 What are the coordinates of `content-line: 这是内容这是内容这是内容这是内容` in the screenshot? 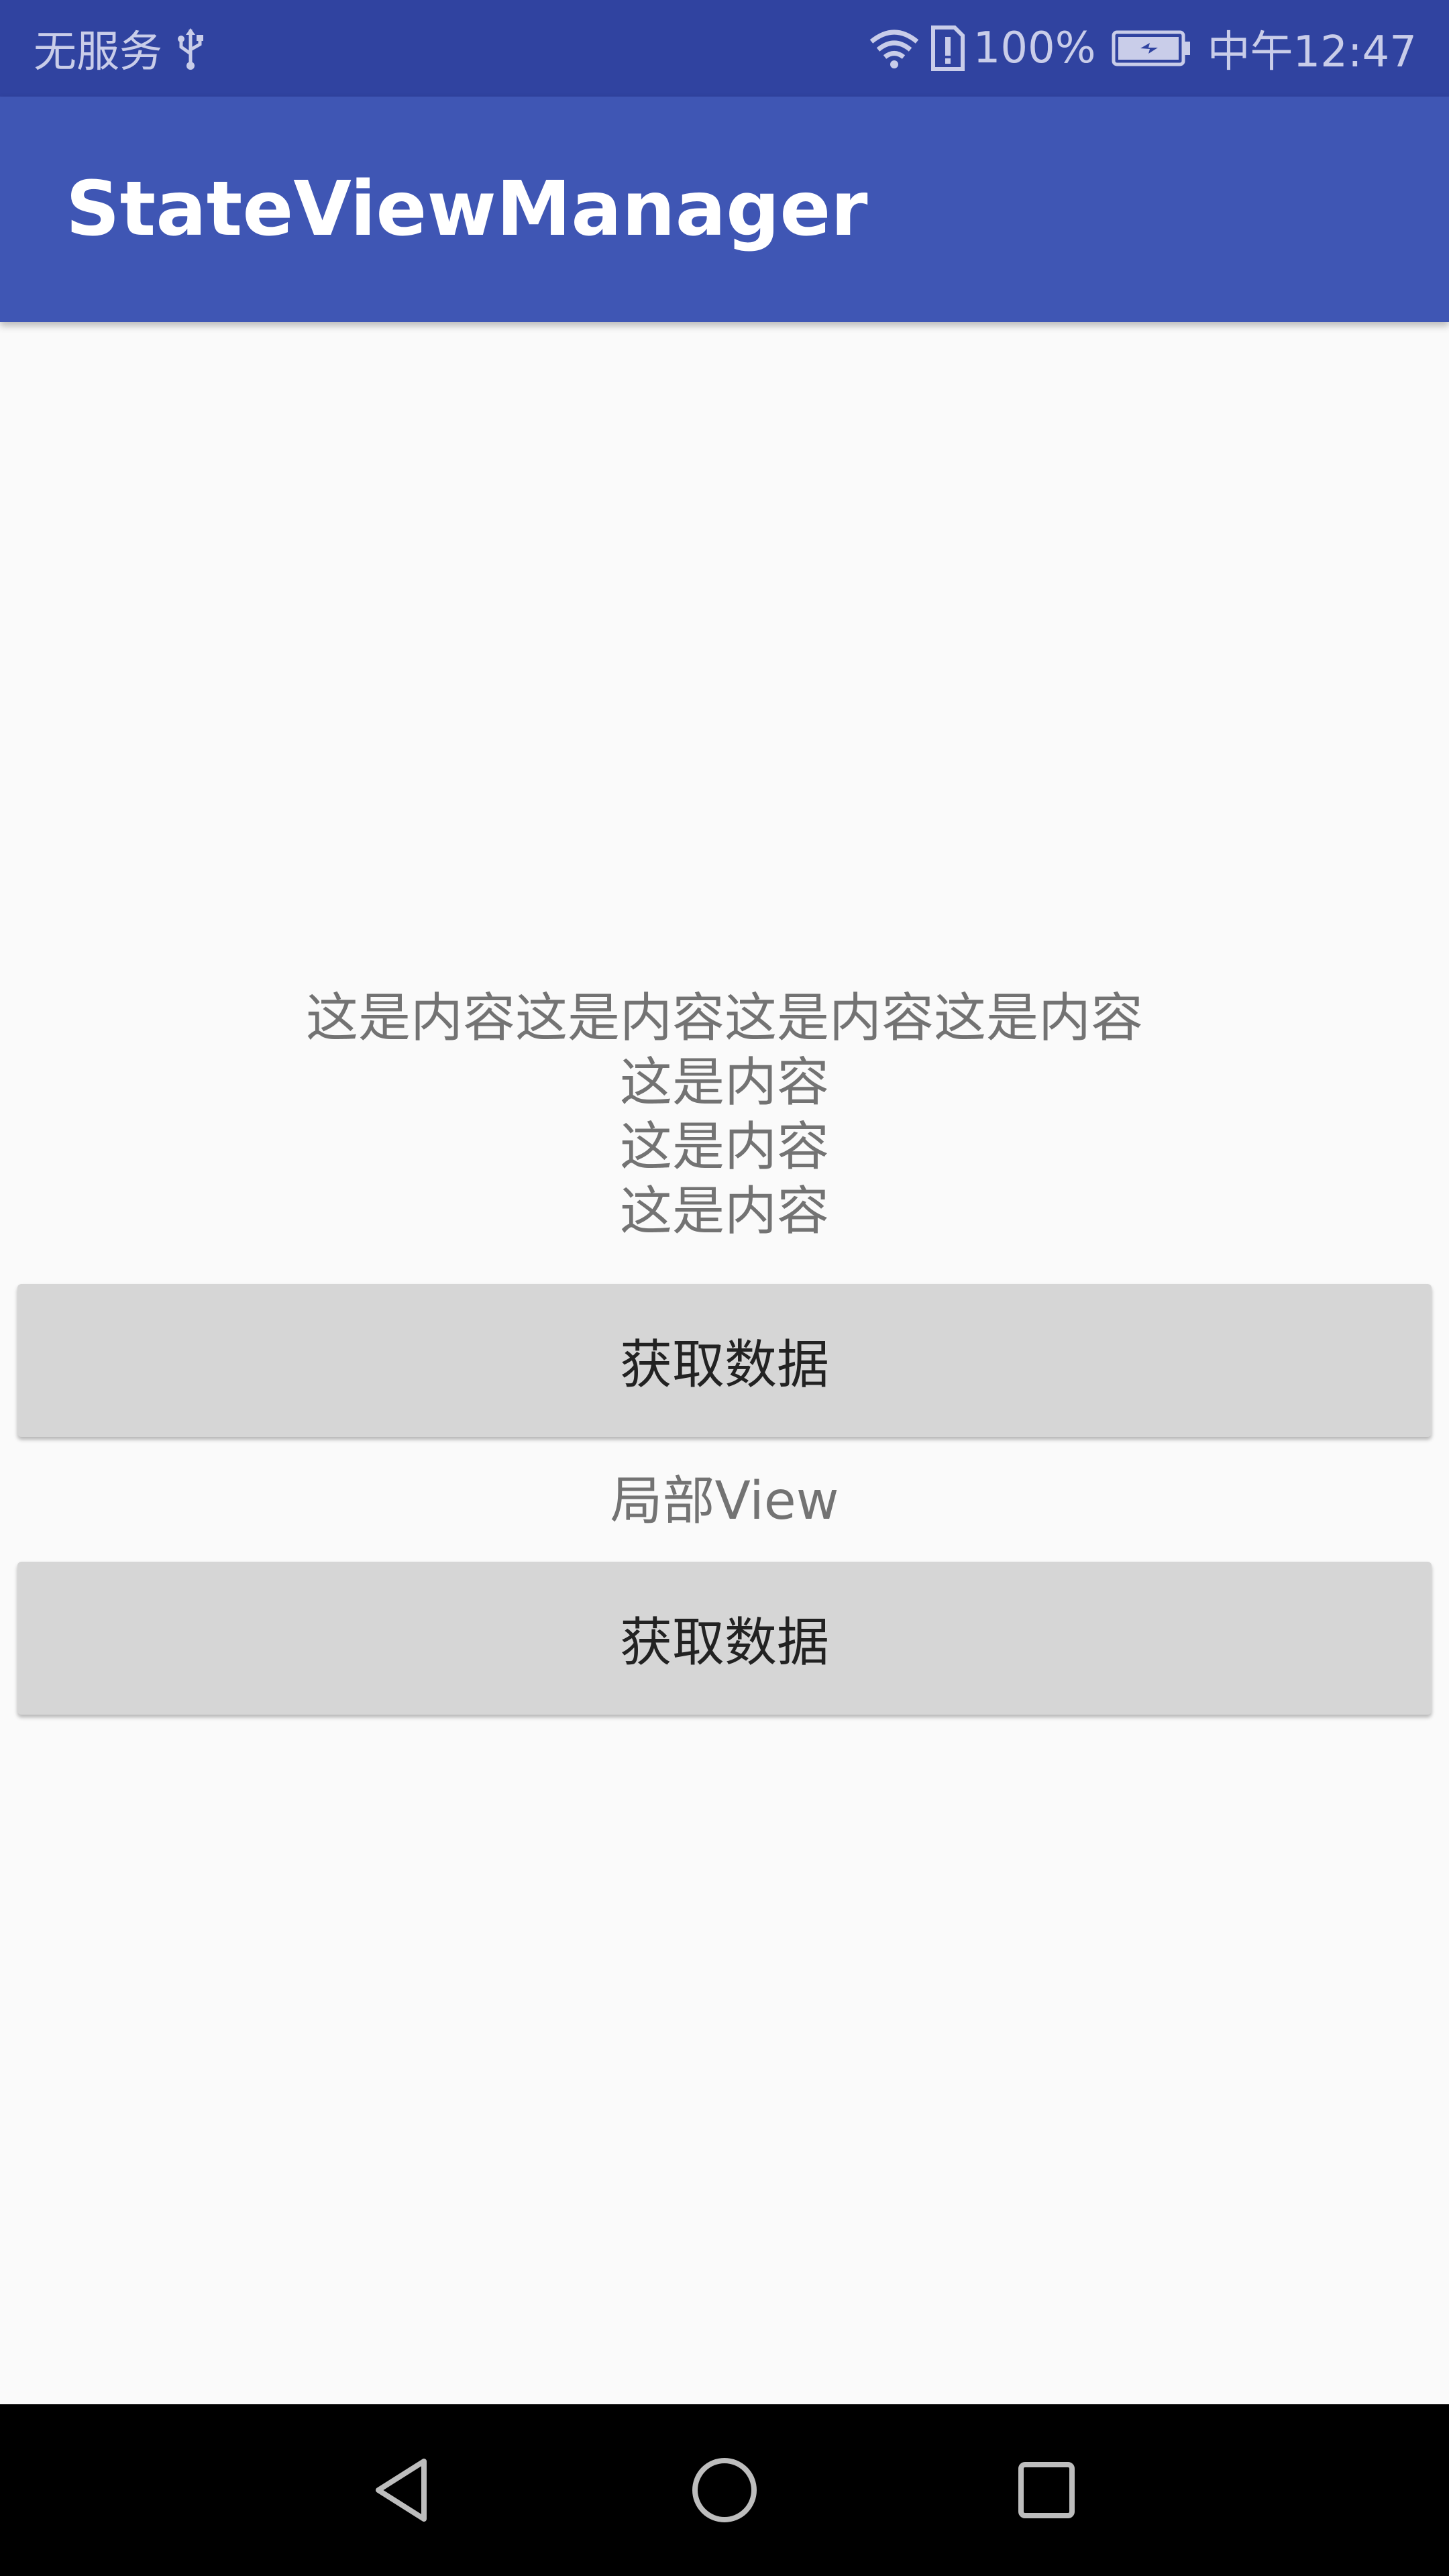 It's located at (724, 1018).